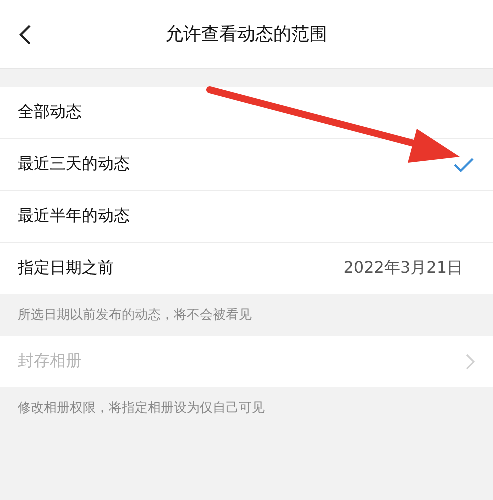 The height and width of the screenshot is (500, 493). I want to click on back-icon, so click(25, 35).